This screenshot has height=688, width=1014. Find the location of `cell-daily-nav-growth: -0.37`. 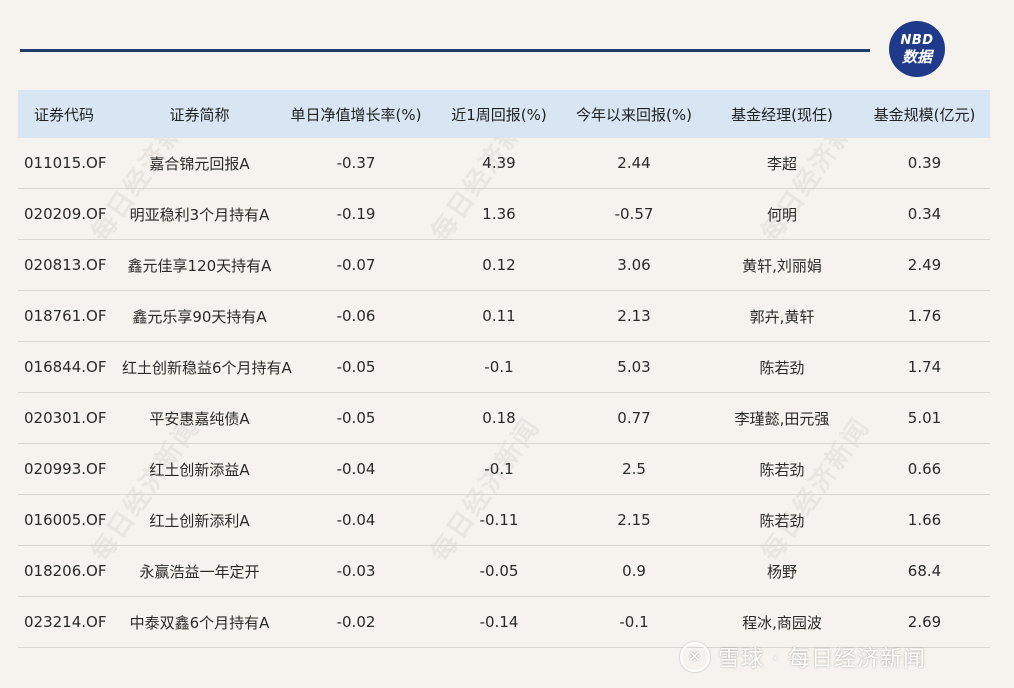

cell-daily-nav-growth: -0.37 is located at coordinates (356, 163).